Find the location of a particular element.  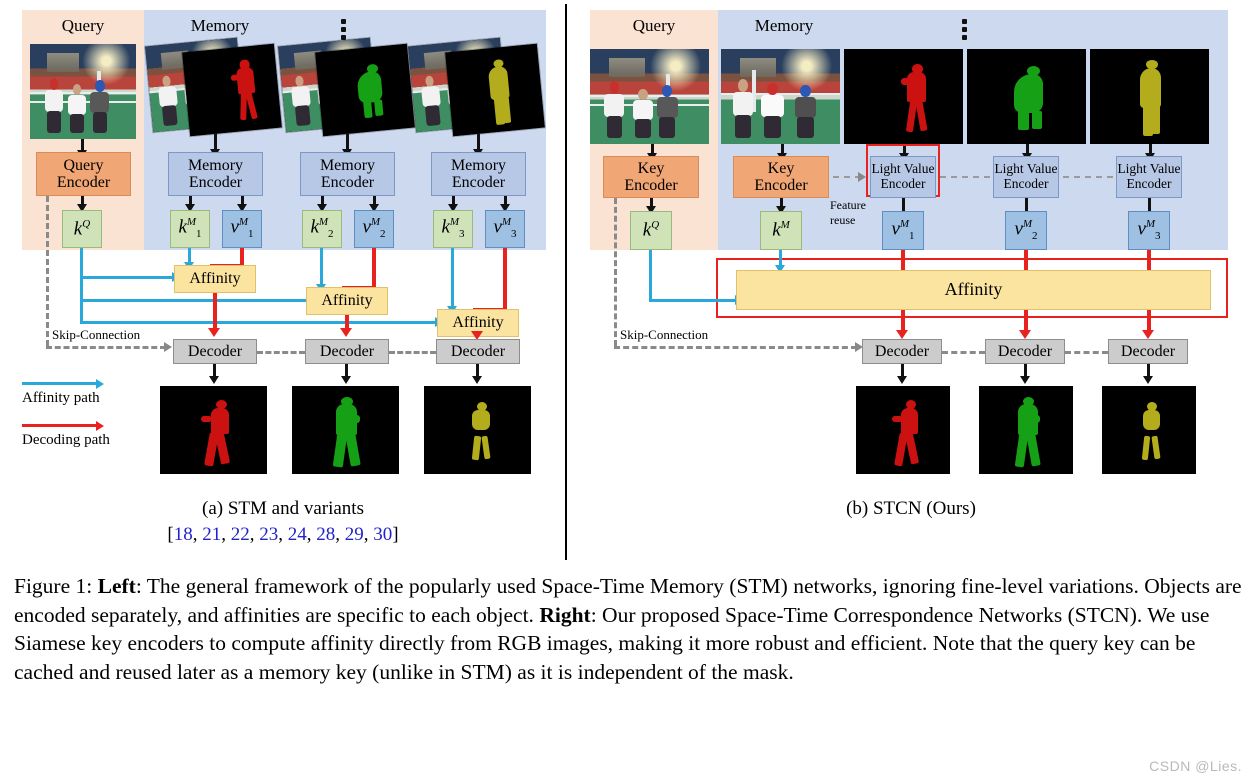

skip-connection-horizontal-b is located at coordinates (735, 347).